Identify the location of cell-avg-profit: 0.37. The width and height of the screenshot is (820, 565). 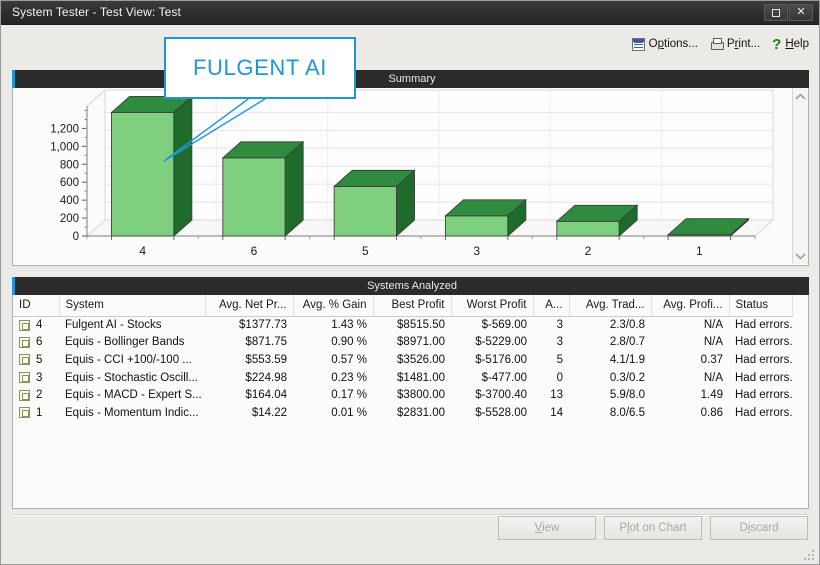
(711, 359).